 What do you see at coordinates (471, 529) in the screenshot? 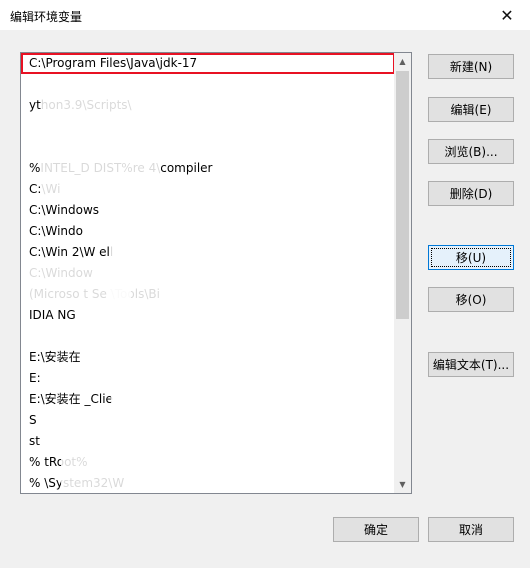
I see `cancel-button: 取消` at bounding box center [471, 529].